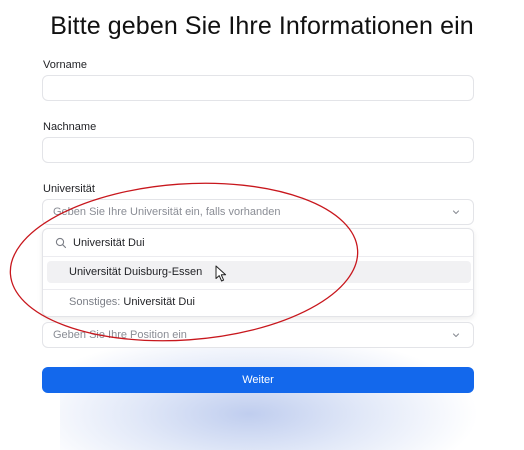 Image resolution: width=524 pixels, height=450 pixels. What do you see at coordinates (259, 302) in the screenshot?
I see `option-sonstiges: Sonstiges: Universität Dui` at bounding box center [259, 302].